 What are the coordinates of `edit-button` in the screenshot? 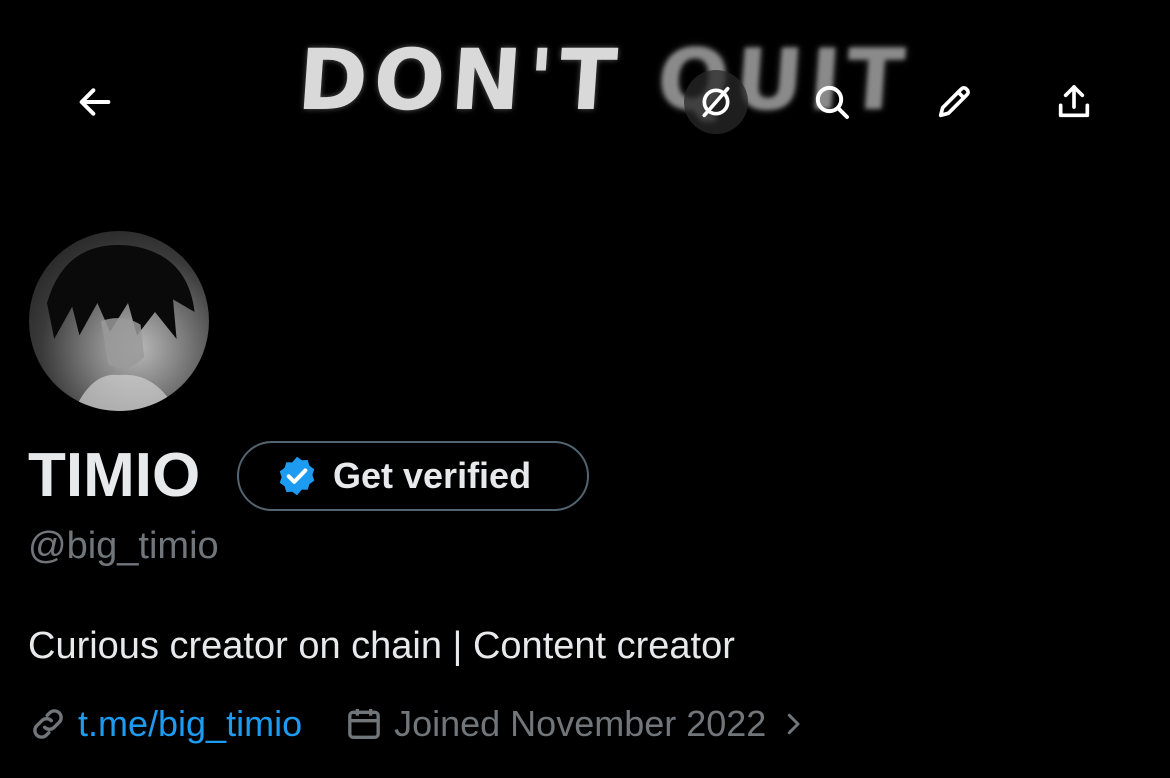 It's located at (954, 102).